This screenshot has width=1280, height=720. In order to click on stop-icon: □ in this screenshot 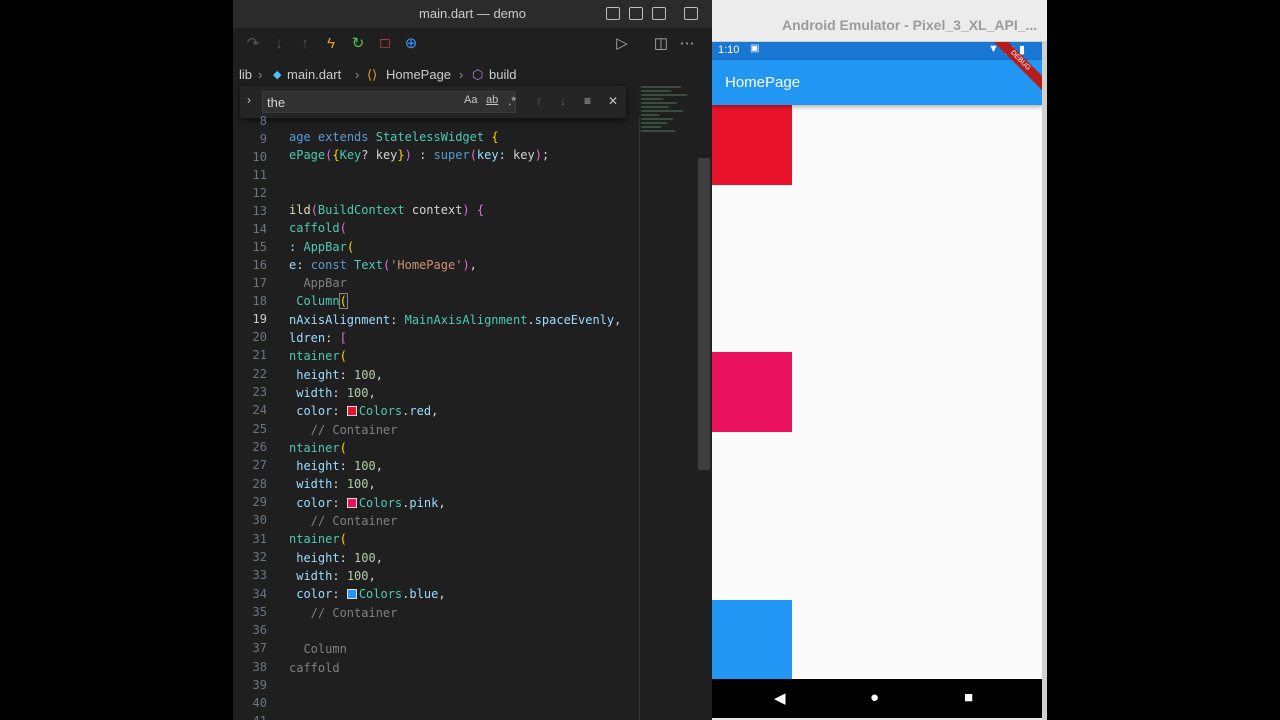, I will do `click(385, 44)`.